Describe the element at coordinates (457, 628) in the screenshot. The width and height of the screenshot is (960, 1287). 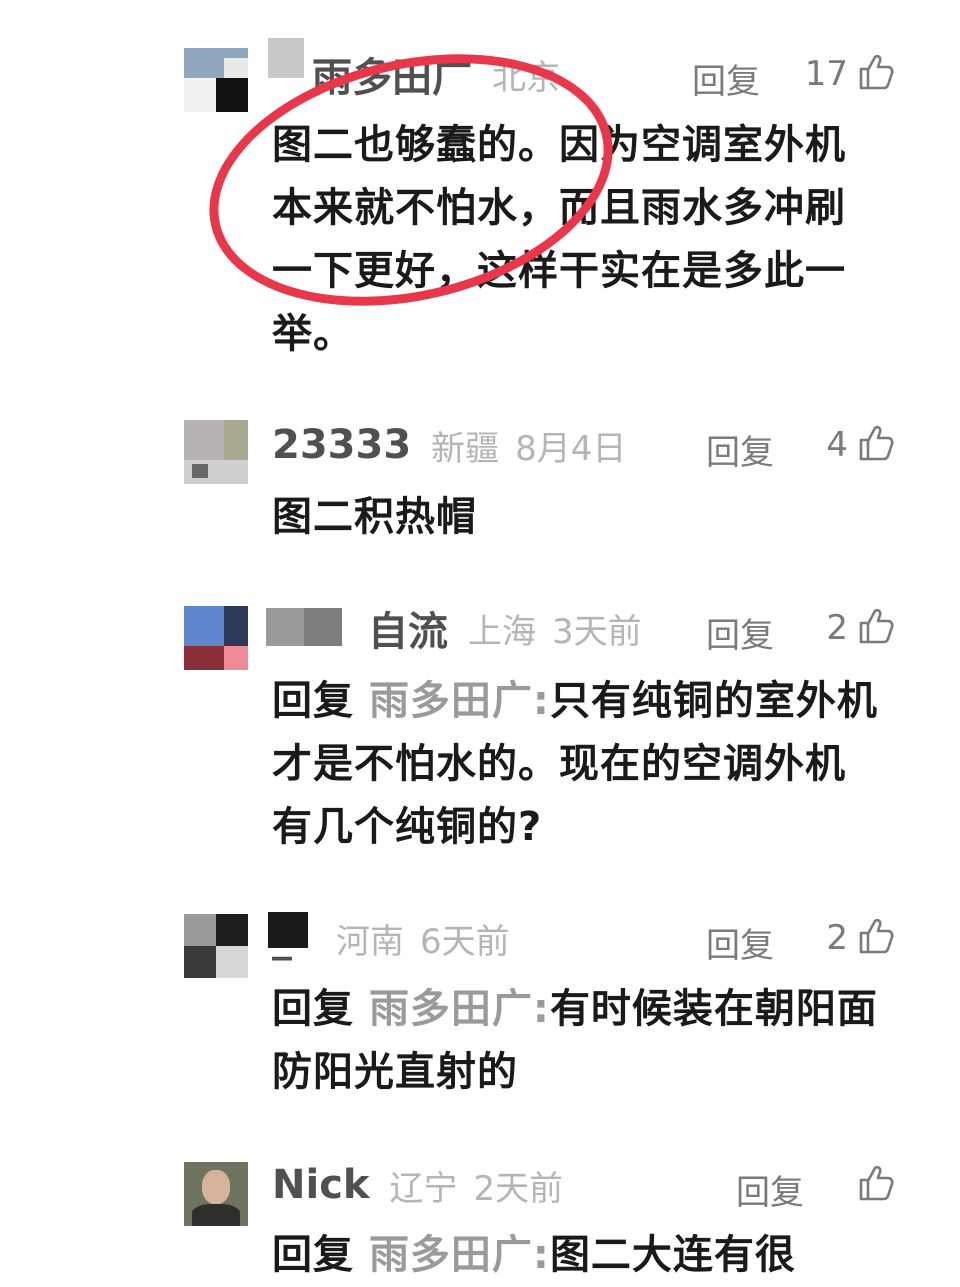
I see `comment-meta: 自流 上海 3天前` at that location.